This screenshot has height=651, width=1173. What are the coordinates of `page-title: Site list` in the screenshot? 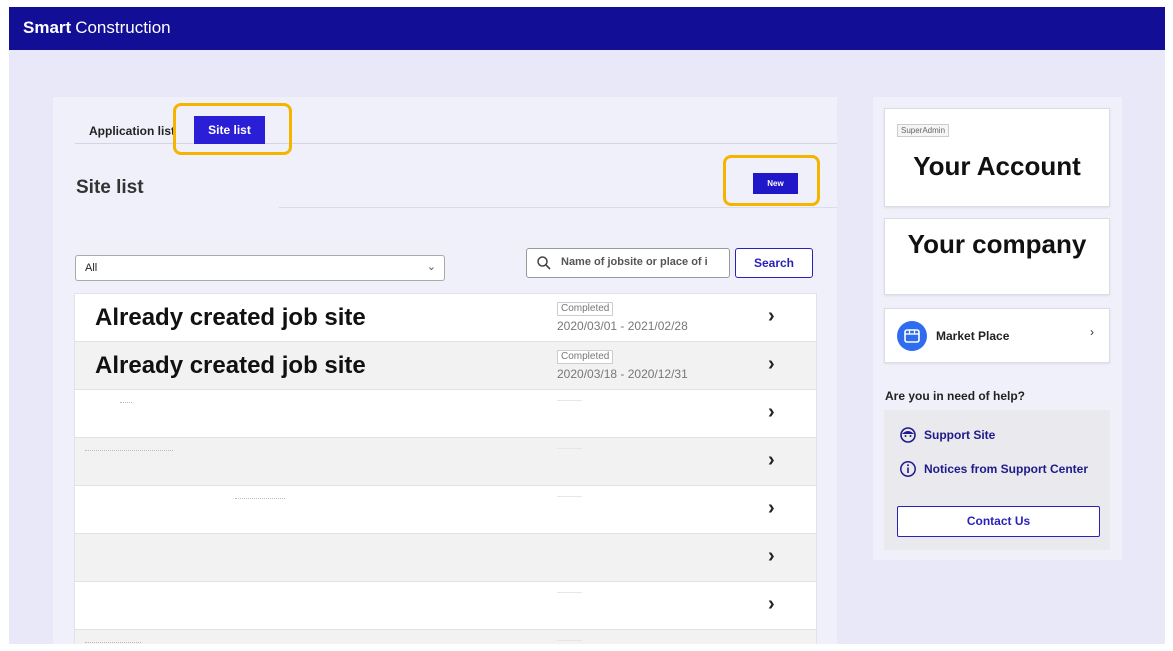 It's located at (110, 187).